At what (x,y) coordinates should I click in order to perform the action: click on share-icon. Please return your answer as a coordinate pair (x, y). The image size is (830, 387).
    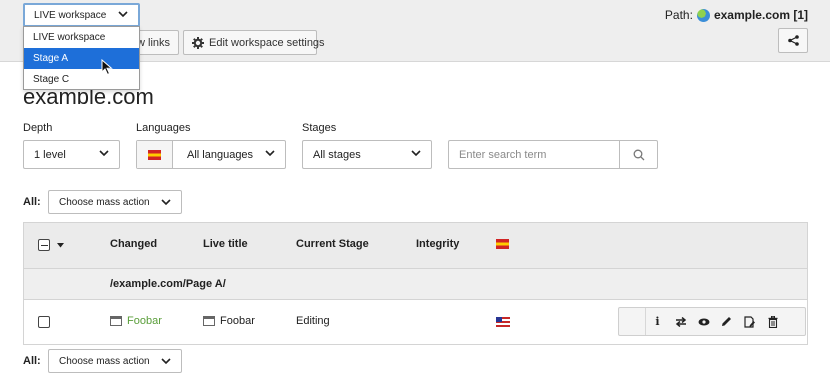
    Looking at the image, I should click on (793, 40).